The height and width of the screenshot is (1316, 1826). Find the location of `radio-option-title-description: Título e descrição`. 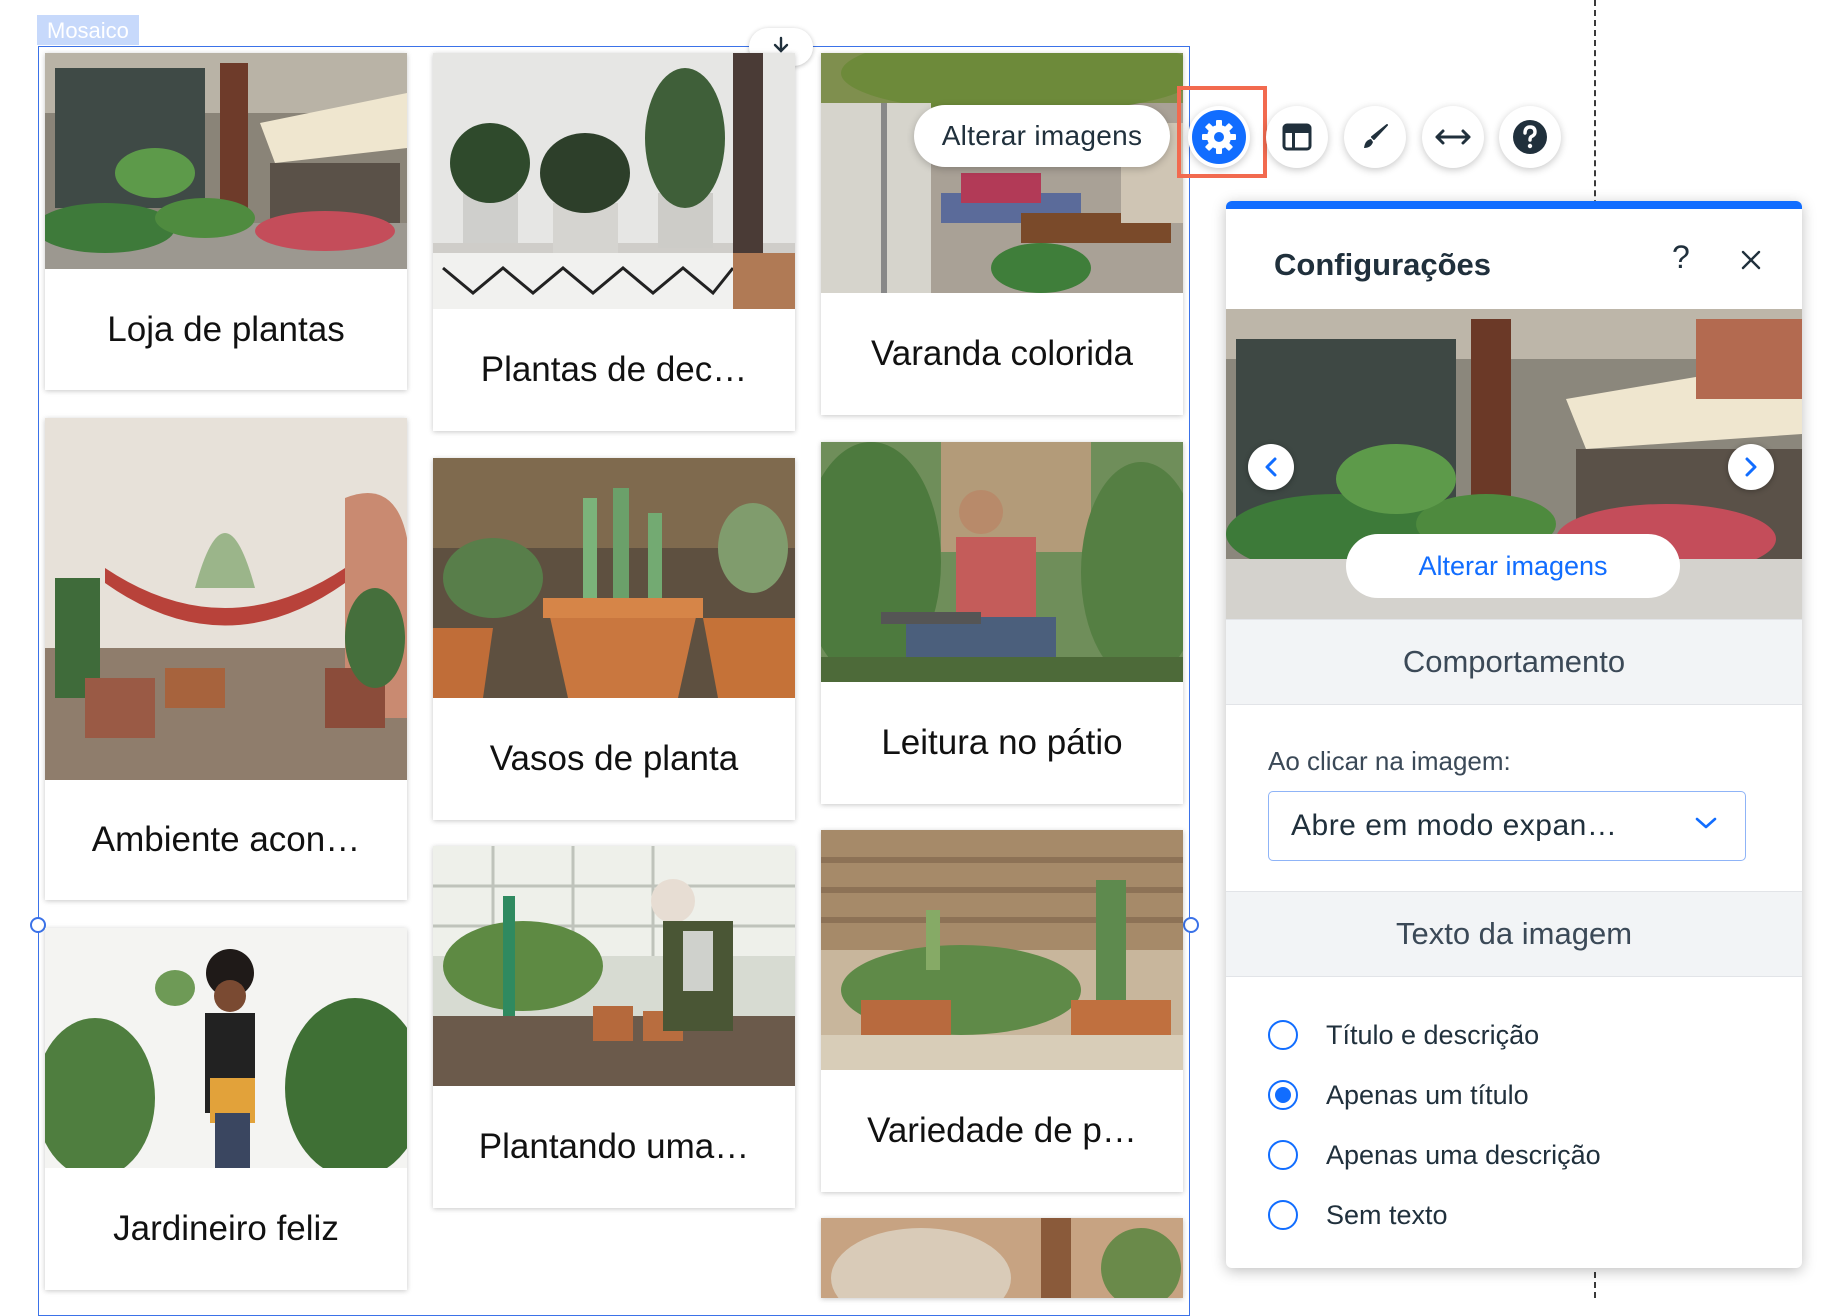

radio-option-title-description: Título e descrição is located at coordinates (1403, 1035).